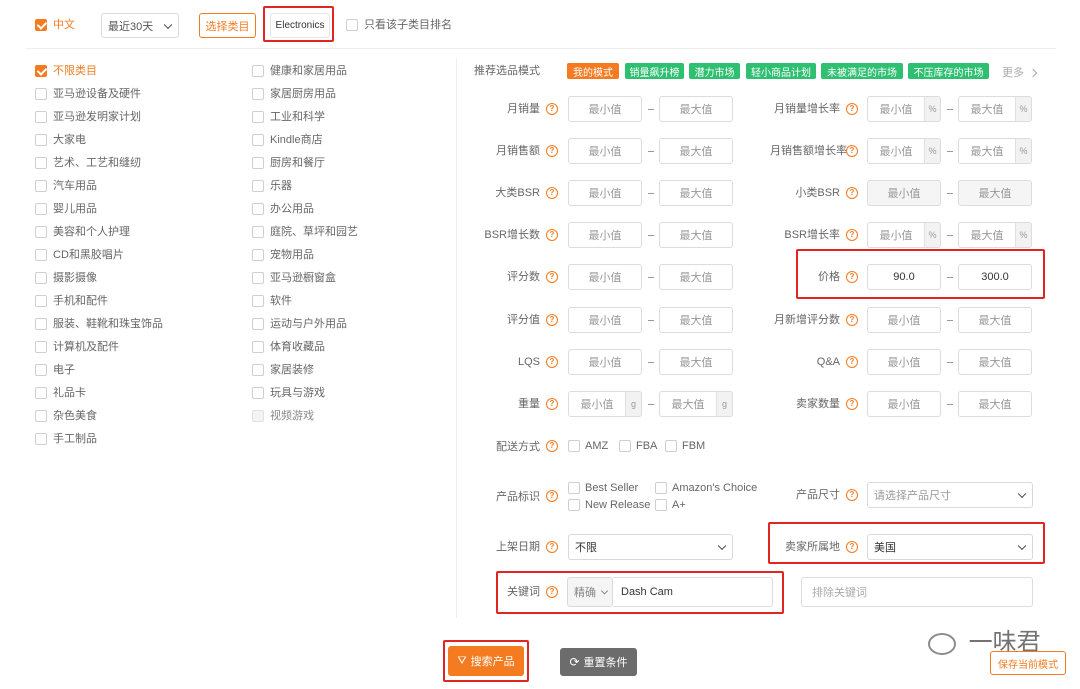  Describe the element at coordinates (605, 109) in the screenshot. I see `monthly-sales-min-input: 最小值` at that location.